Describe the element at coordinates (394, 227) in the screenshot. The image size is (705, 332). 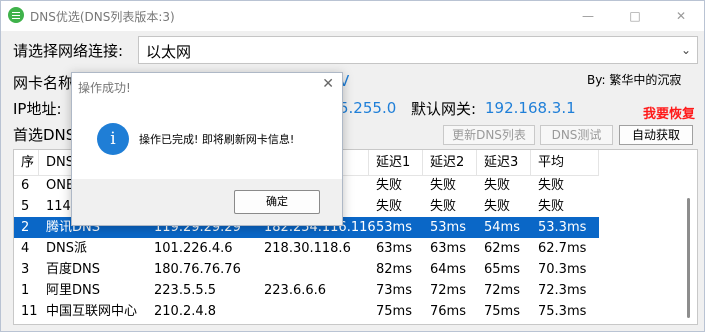
I see `cell-latency1: 53ms` at that location.